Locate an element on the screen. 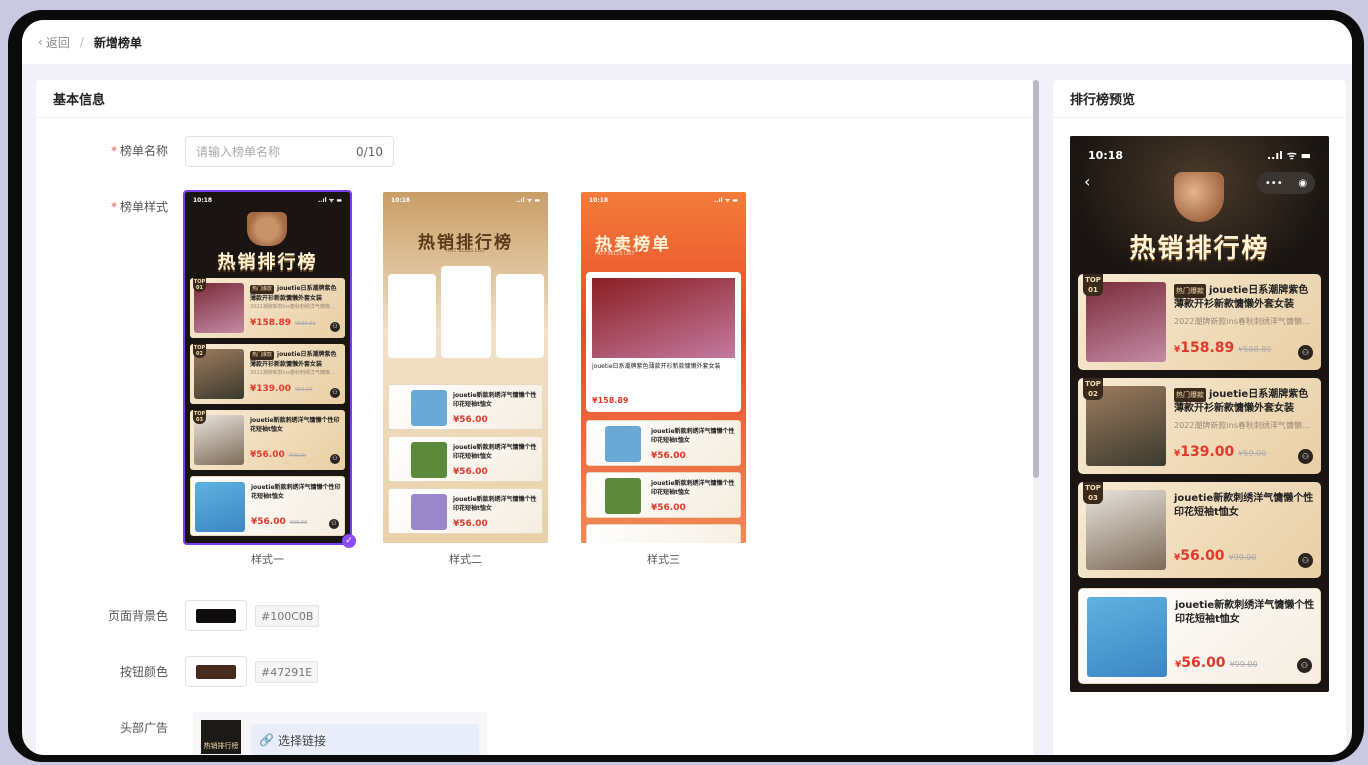 The height and width of the screenshot is (765, 1368). bg-color-picker is located at coordinates (216, 615).